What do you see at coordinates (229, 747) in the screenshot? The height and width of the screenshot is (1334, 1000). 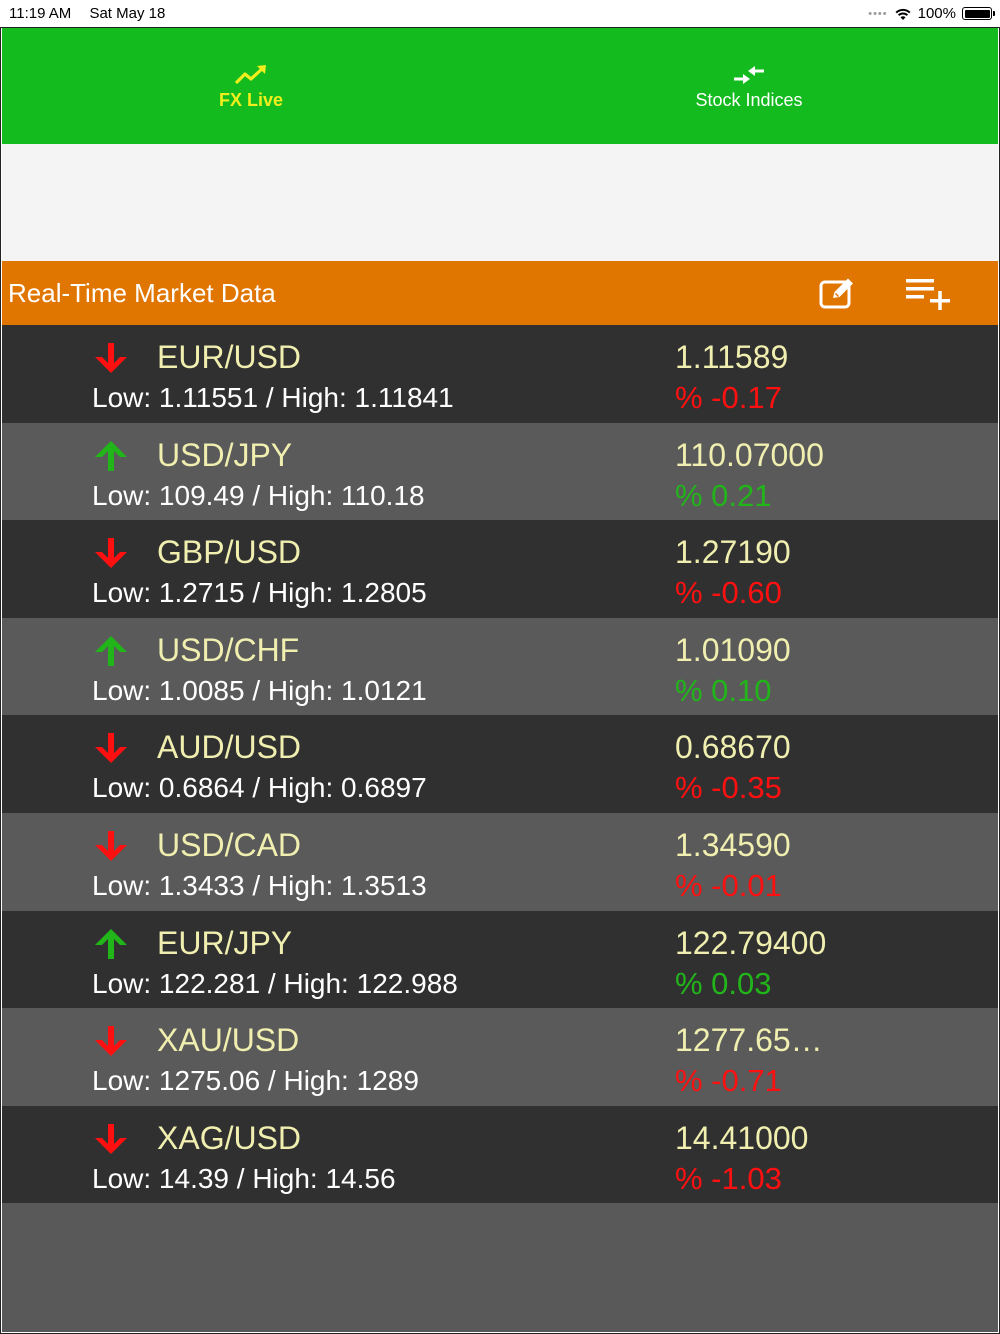 I see `currency-pair: AUD/USD` at bounding box center [229, 747].